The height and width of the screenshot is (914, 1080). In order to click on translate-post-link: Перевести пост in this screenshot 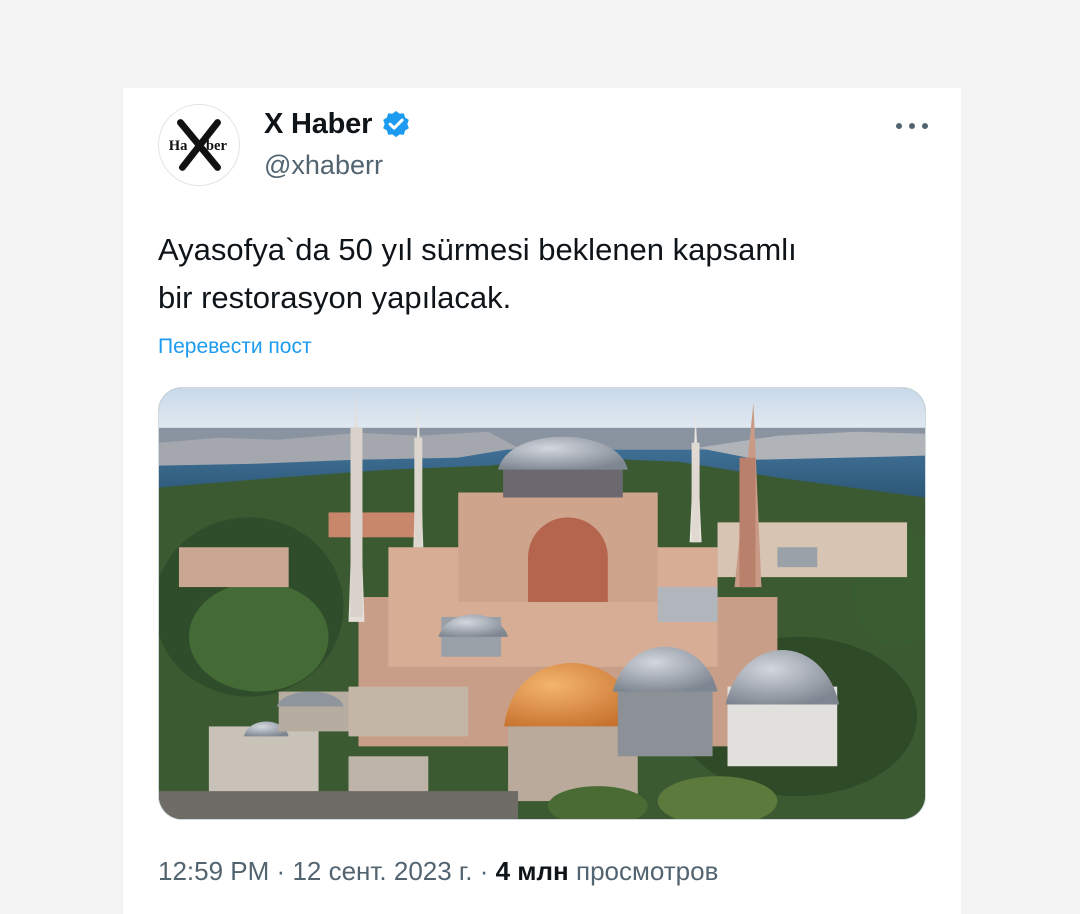, I will do `click(235, 347)`.